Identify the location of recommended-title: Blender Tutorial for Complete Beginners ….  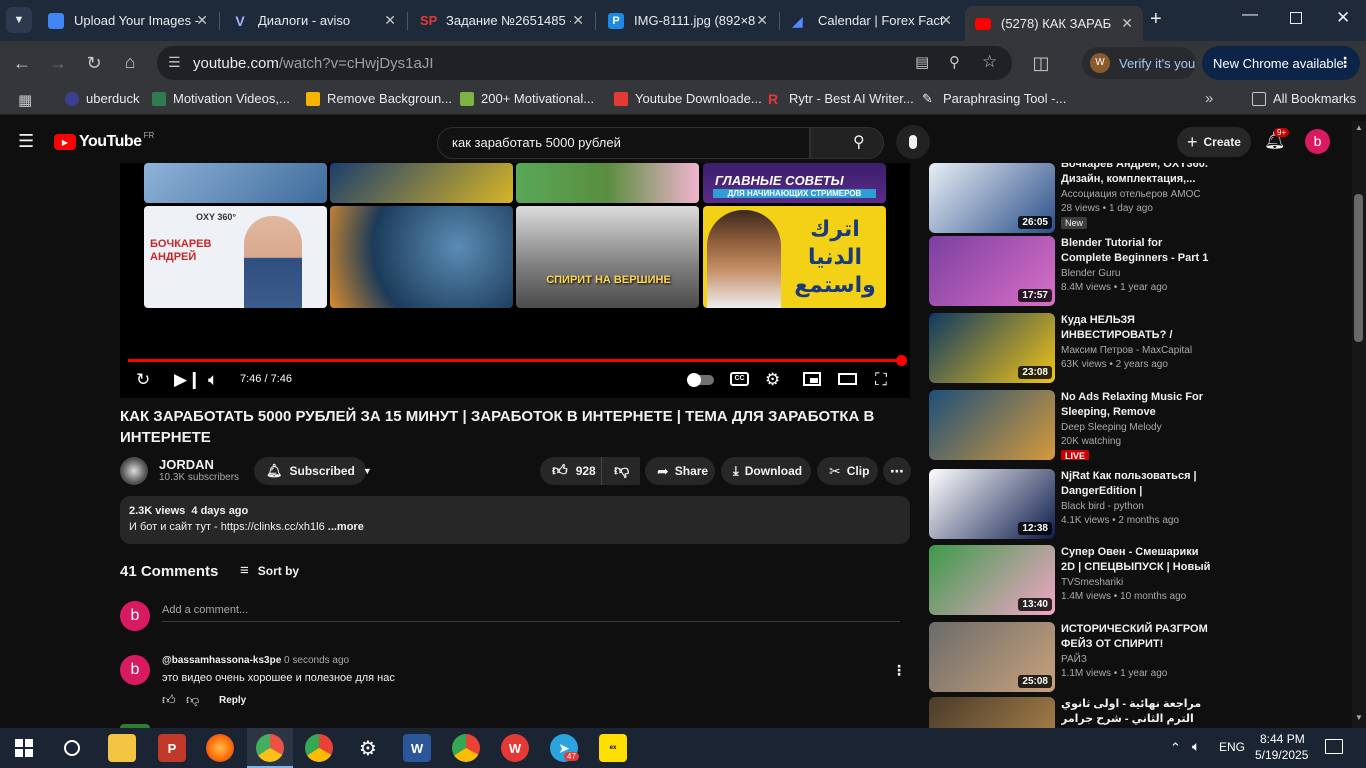
(1137, 251).